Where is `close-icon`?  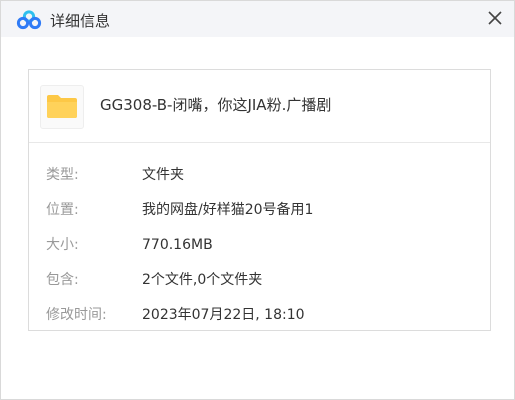 close-icon is located at coordinates (495, 18).